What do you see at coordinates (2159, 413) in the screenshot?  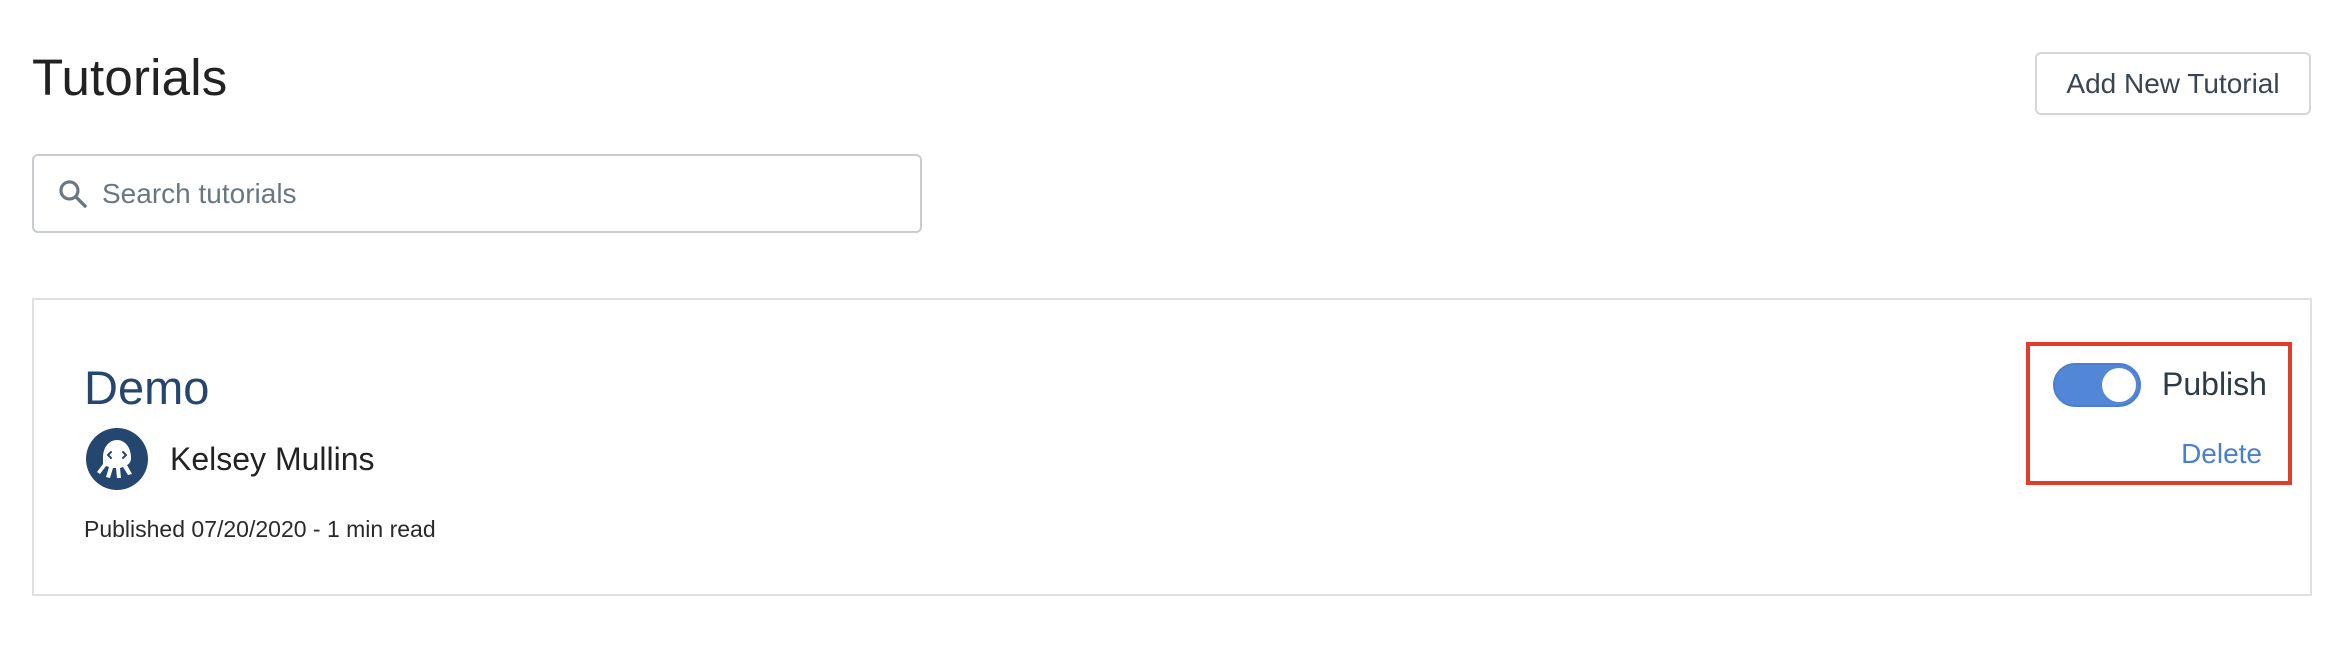 I see `tutorial-actions: Publish Delete` at bounding box center [2159, 413].